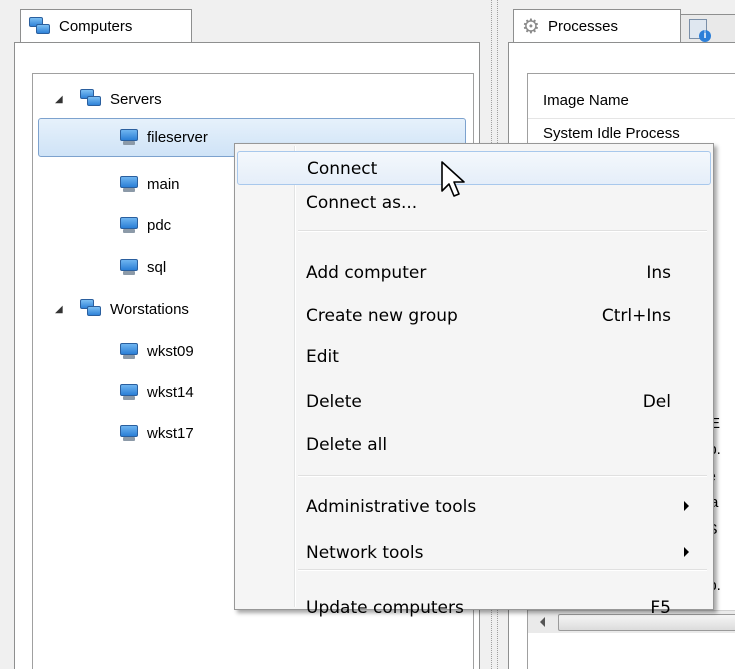  What do you see at coordinates (365, 553) in the screenshot?
I see `menu-item-label: Network tools` at bounding box center [365, 553].